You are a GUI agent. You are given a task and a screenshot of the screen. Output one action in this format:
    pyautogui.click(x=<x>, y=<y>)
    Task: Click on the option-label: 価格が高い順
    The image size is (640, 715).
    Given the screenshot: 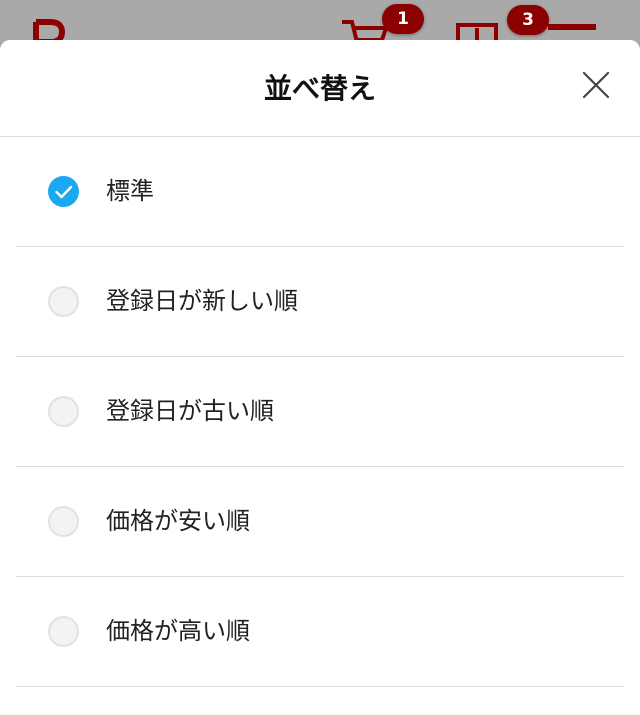 What is the action you would take?
    pyautogui.click(x=178, y=631)
    